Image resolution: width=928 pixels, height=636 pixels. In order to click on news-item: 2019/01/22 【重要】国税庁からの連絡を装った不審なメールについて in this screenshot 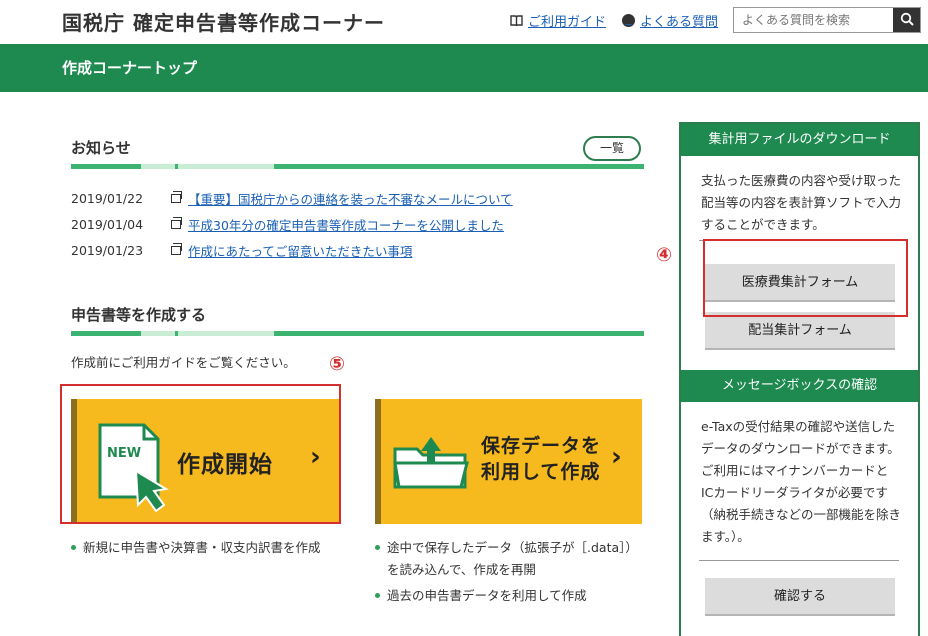, I will do `click(351, 198)`.